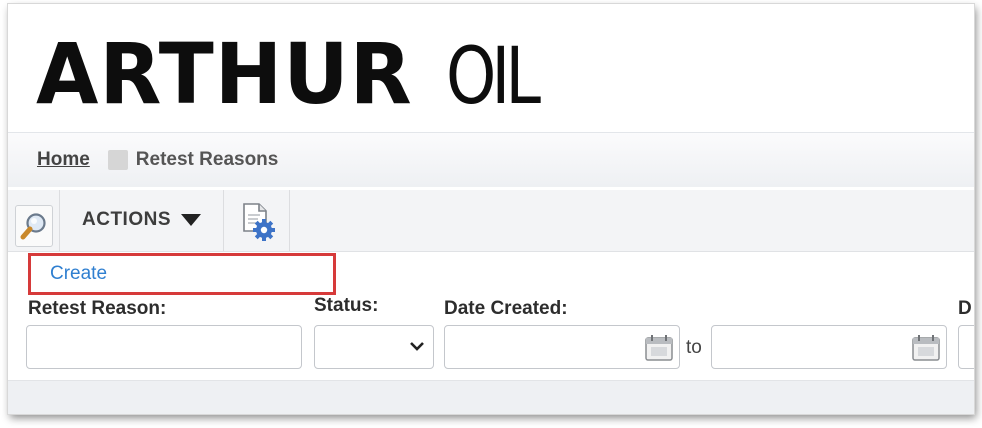 This screenshot has width=982, height=428. What do you see at coordinates (506, 308) in the screenshot?
I see `date-created-label: Date Created:` at bounding box center [506, 308].